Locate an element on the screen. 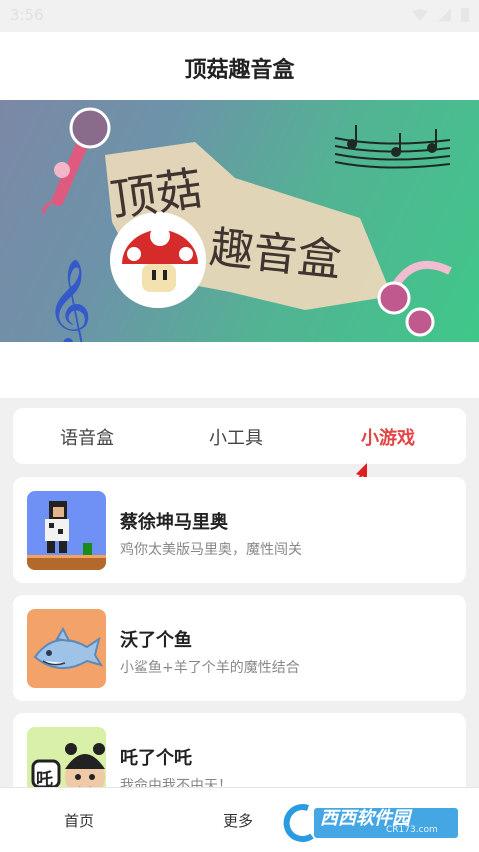 Image resolution: width=479 pixels, height=852 pixels. game-title: 沃了个鱼 is located at coordinates (156, 640).